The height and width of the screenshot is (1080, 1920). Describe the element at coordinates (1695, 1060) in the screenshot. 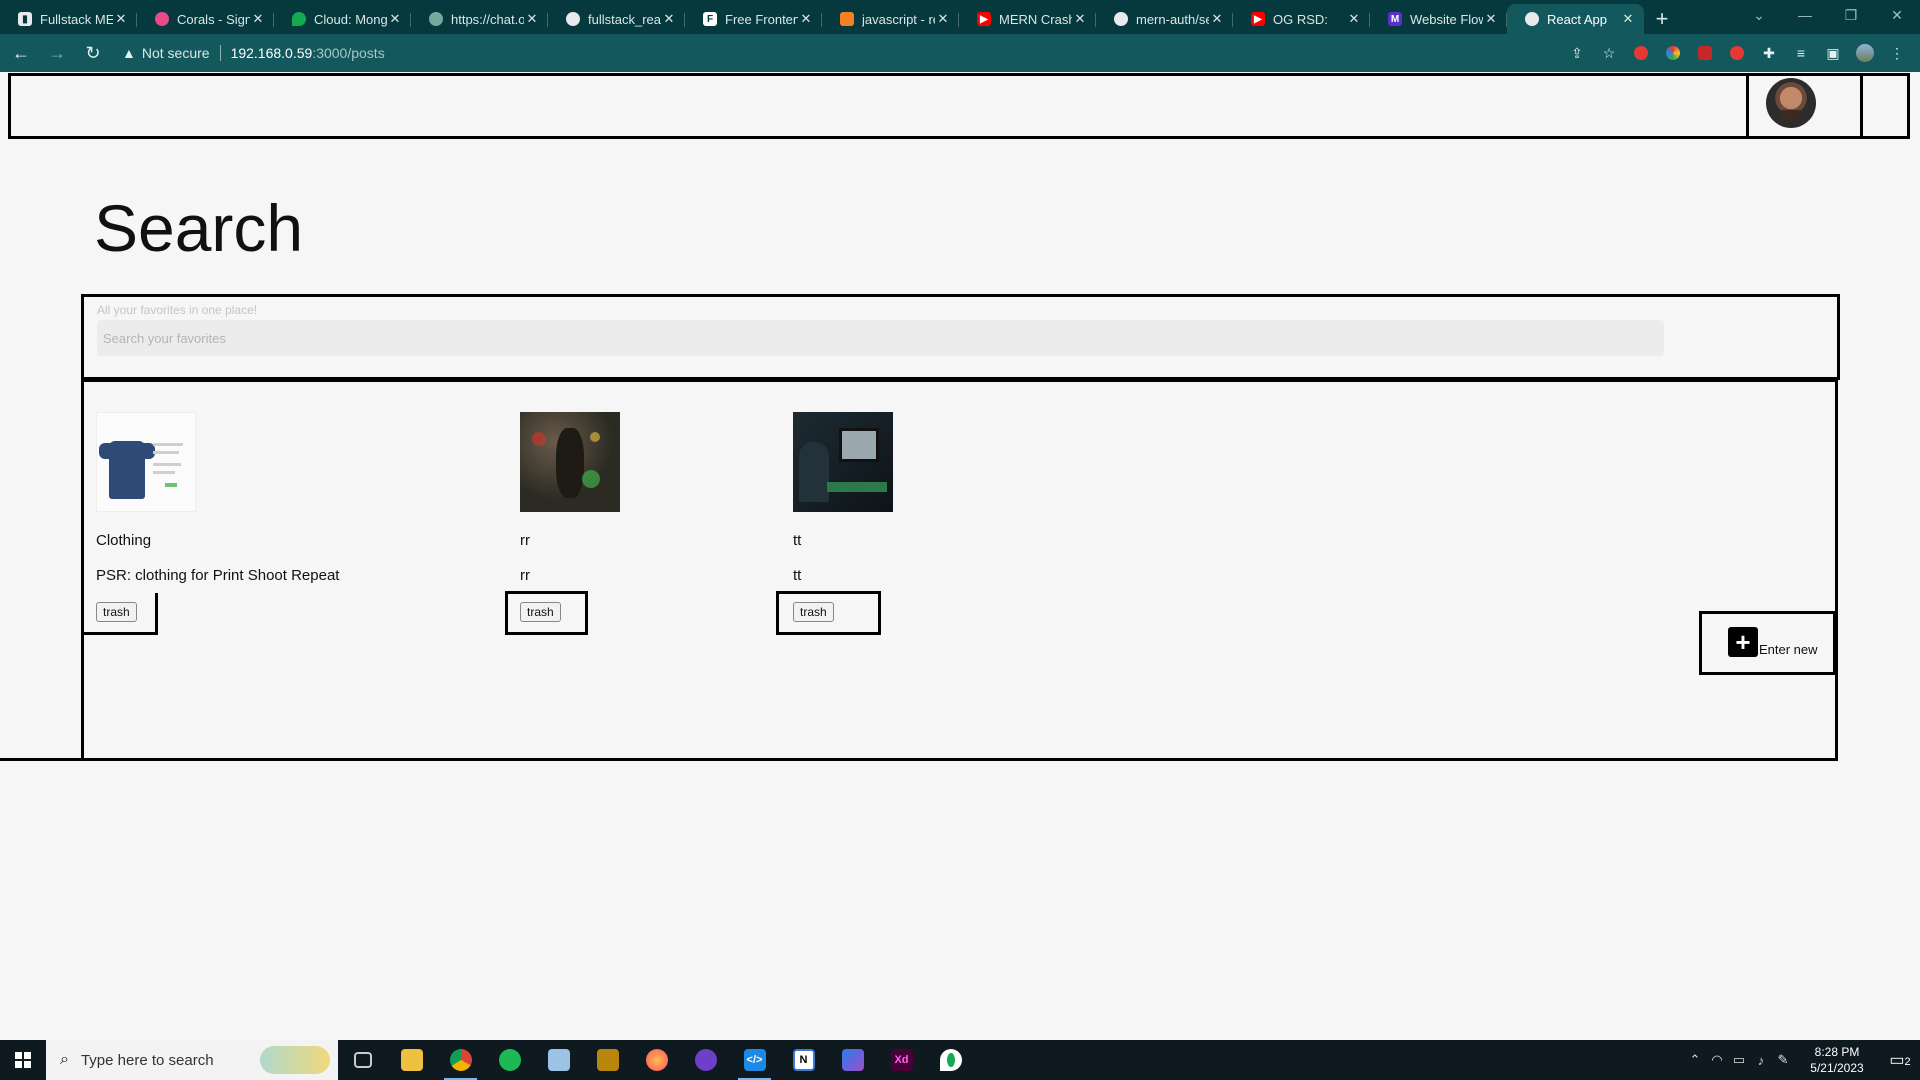

I see `chevron-up-icon: ⌃` at that location.